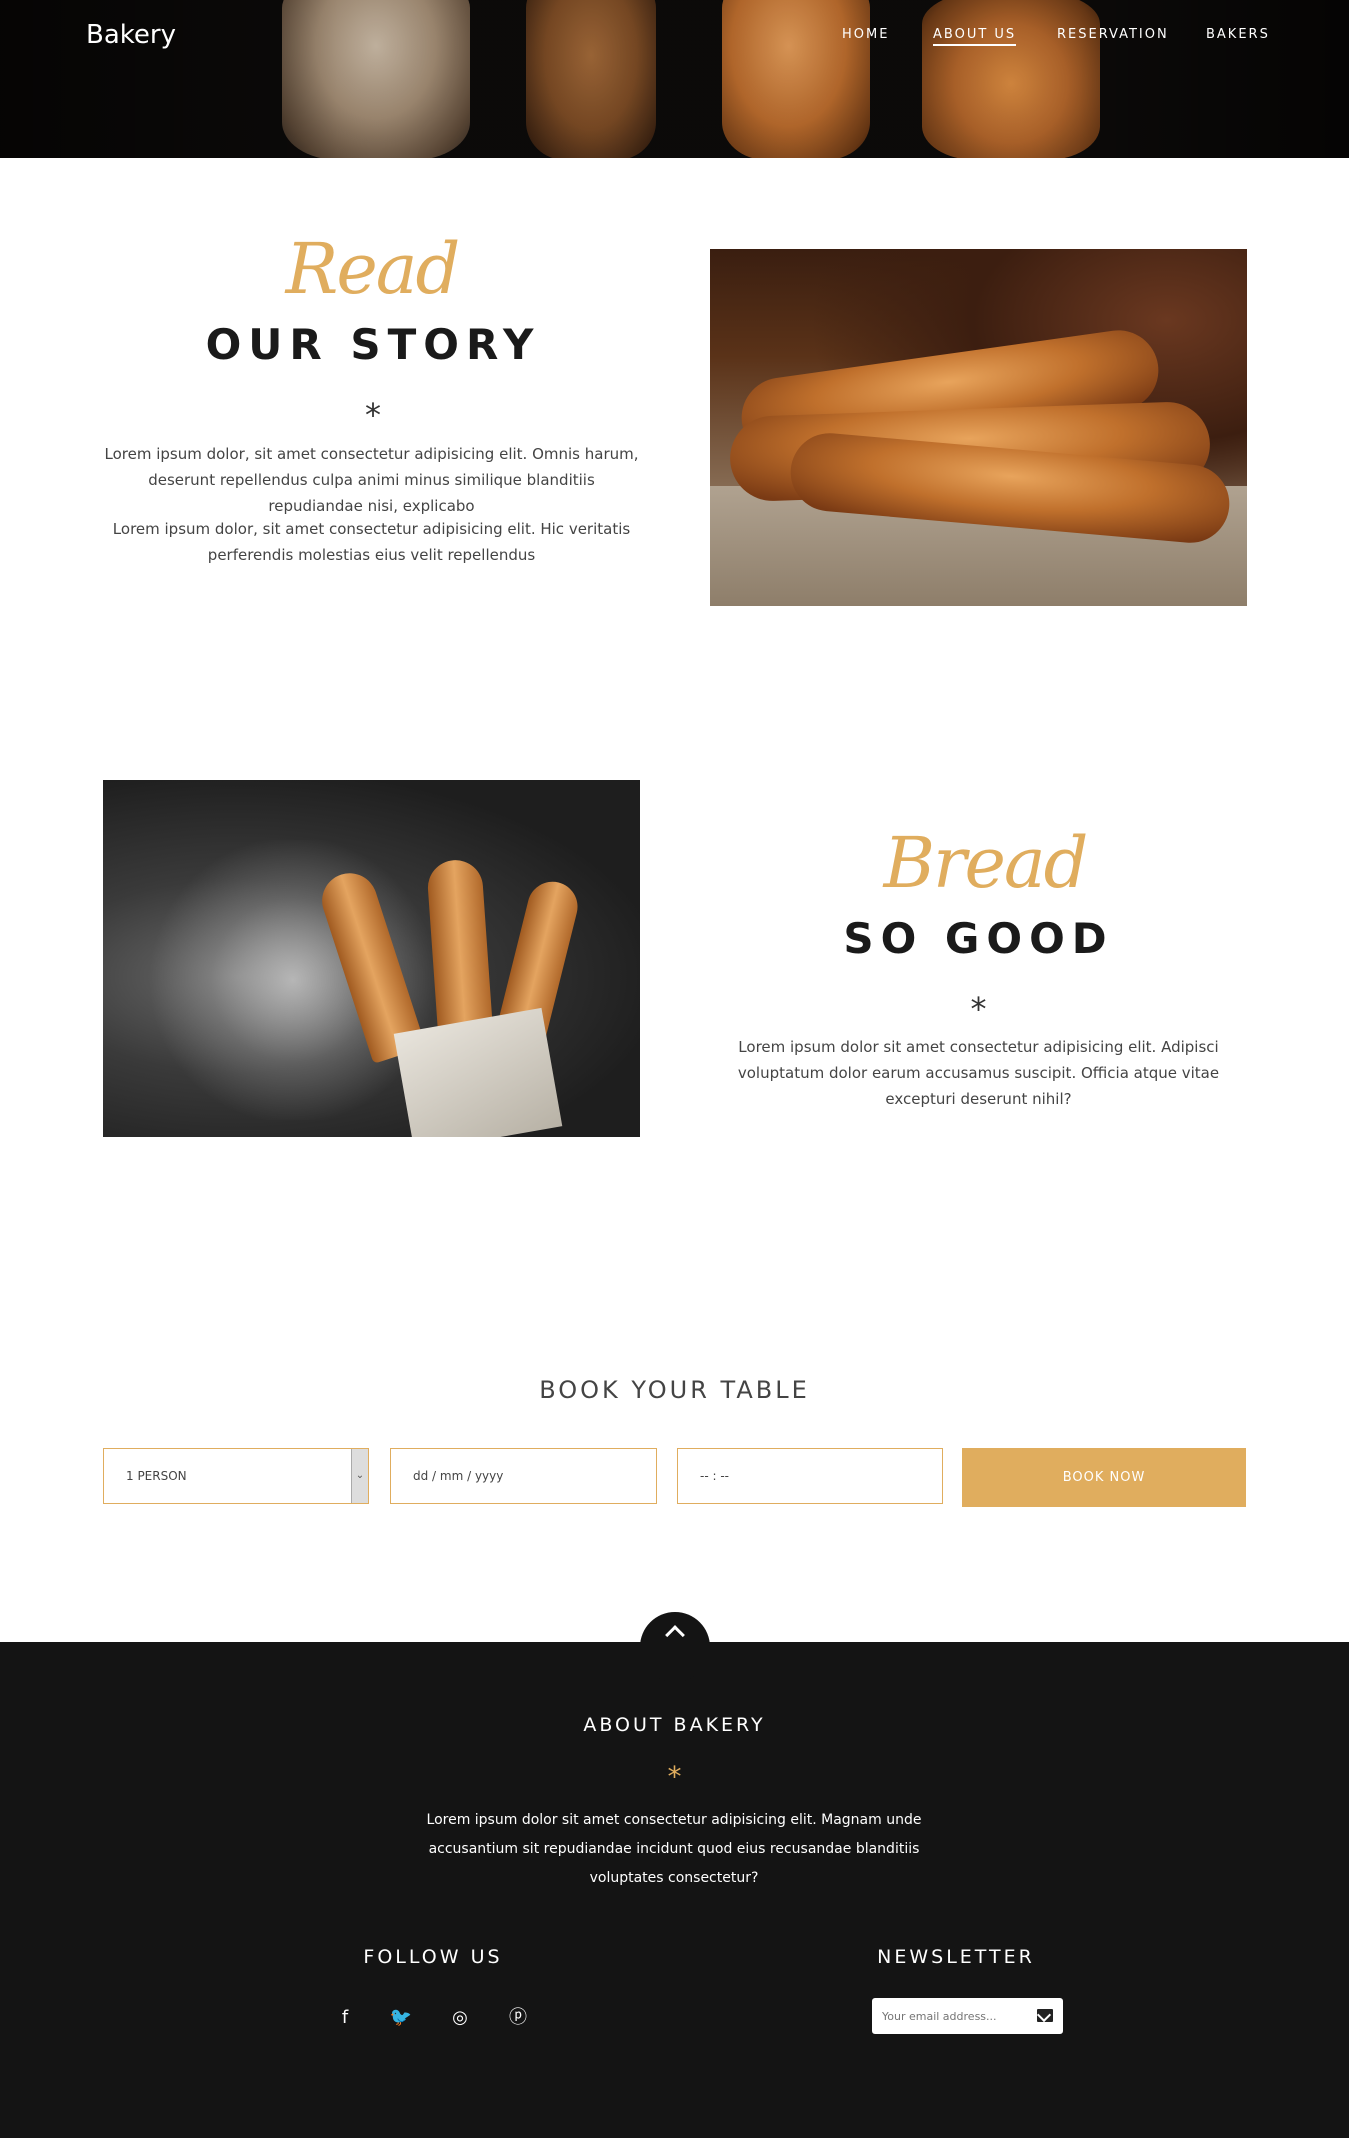 This screenshot has width=1349, height=2138. I want to click on persons-select-value: 1 PERSON, so click(156, 1476).